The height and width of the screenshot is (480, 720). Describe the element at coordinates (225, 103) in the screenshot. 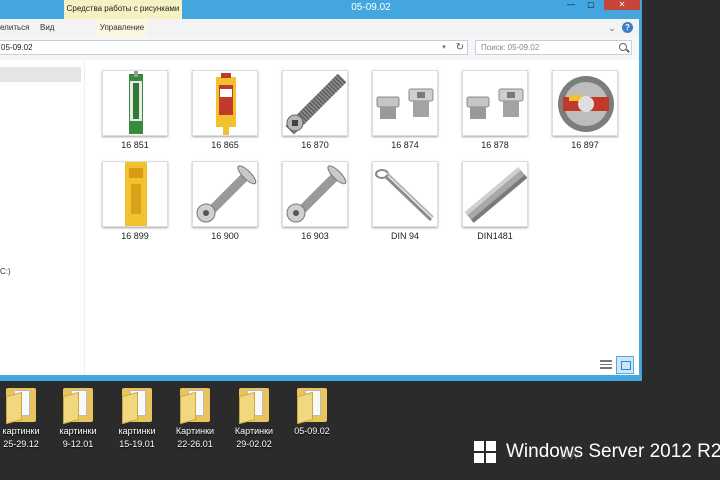

I see `glue-tube-thumbnail` at that location.